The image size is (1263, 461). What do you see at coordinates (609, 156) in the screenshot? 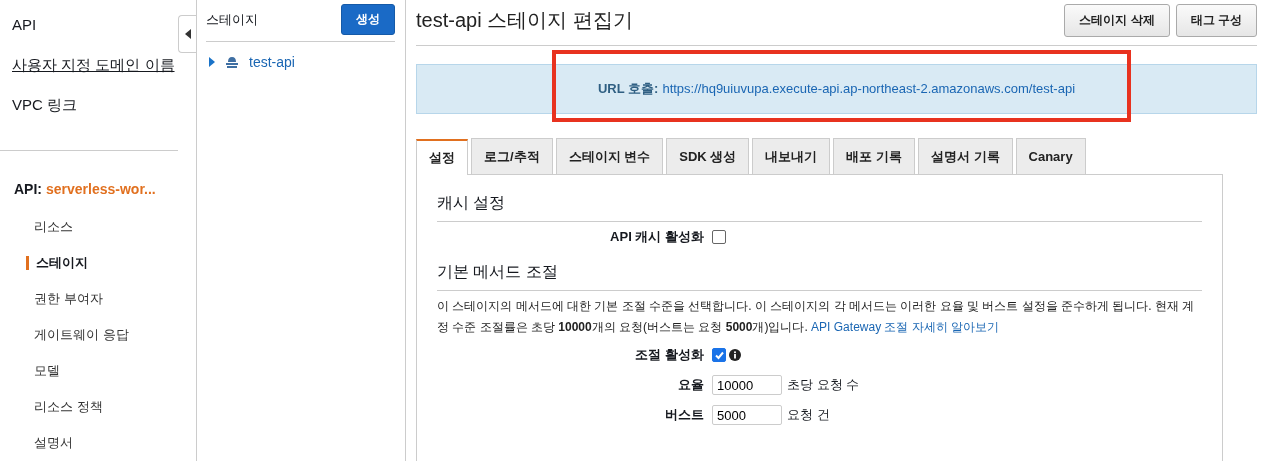
I see `tab: 스테이지 변수` at bounding box center [609, 156].